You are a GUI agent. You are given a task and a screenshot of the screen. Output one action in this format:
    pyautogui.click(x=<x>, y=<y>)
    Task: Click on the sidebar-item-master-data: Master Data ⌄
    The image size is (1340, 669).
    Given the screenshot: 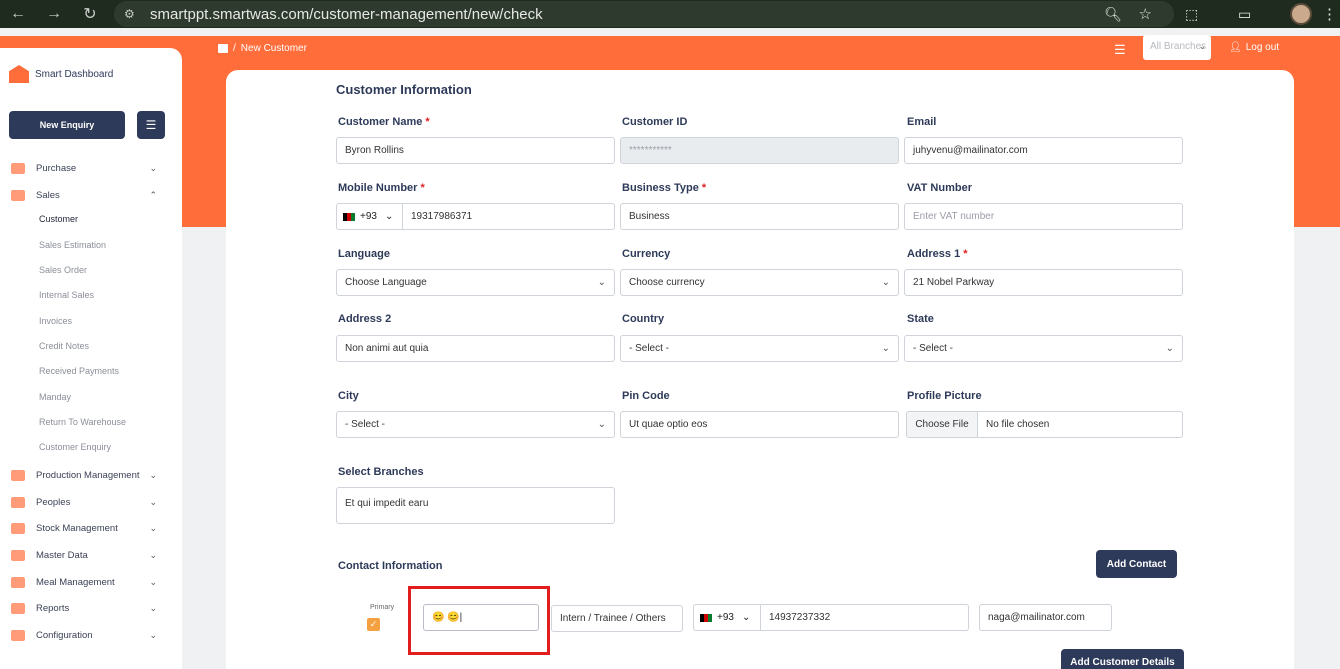 What is the action you would take?
    pyautogui.click(x=91, y=555)
    